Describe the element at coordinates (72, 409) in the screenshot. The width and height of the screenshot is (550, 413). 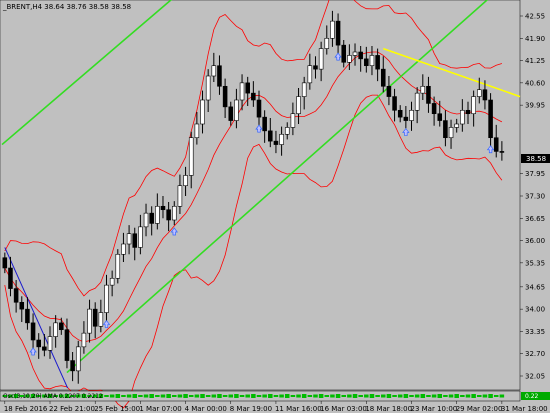
I see `time-tick-label: 22 Feb 21:00` at that location.